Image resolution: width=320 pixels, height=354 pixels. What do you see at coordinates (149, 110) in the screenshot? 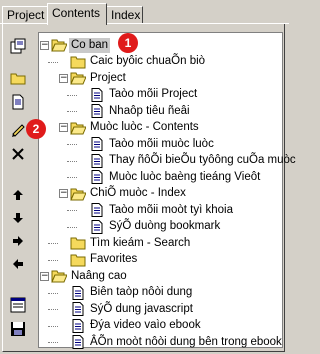
I see `tree-item-label: Nhaôp tiêu ñeâi` at bounding box center [149, 110].